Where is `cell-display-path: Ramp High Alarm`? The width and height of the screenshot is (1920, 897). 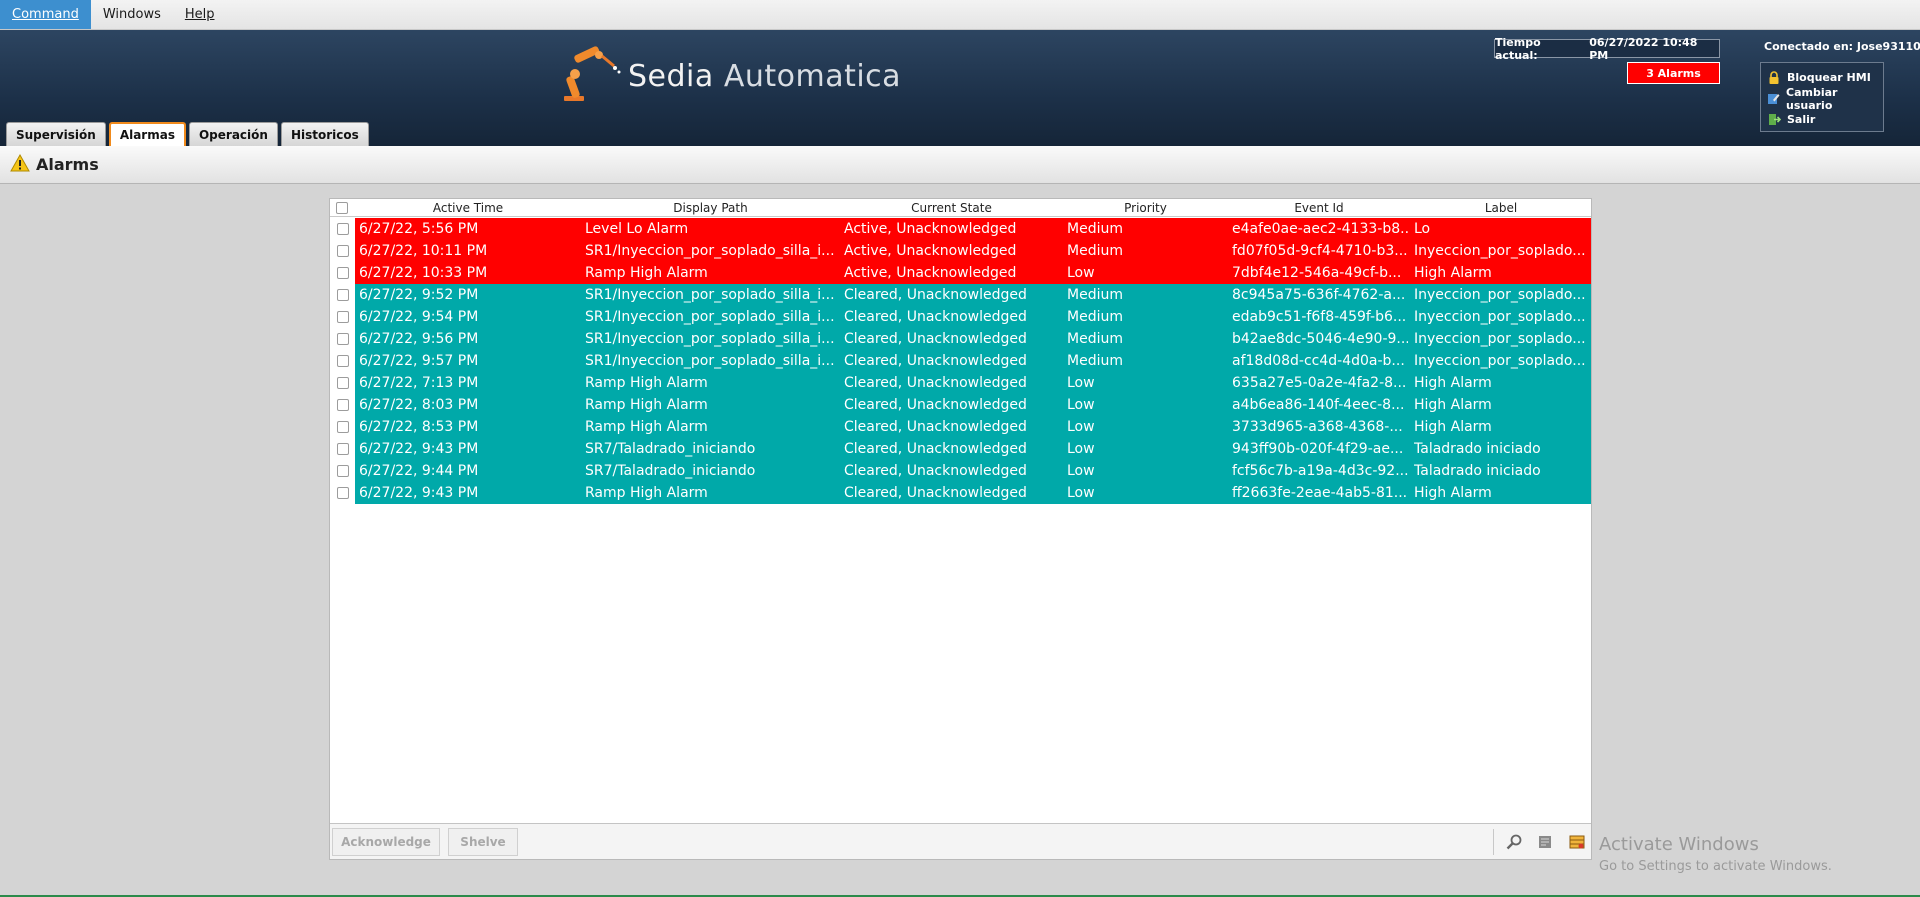
cell-display-path: Ramp High Alarm is located at coordinates (646, 383).